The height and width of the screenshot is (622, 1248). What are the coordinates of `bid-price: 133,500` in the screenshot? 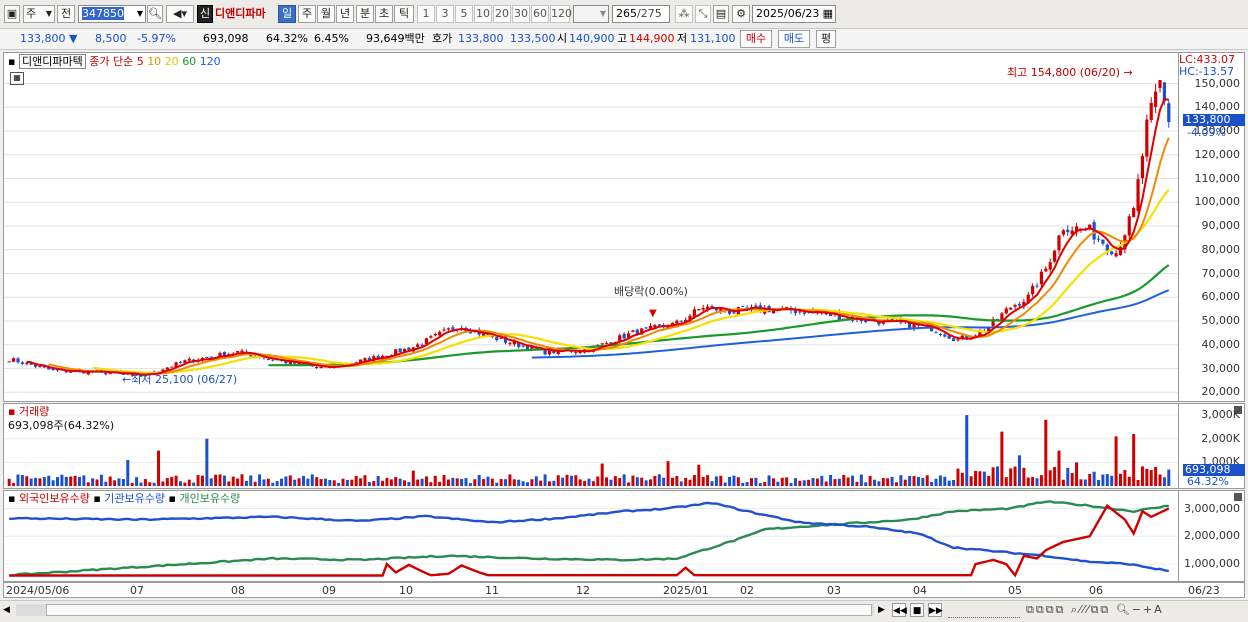 It's located at (533, 38).